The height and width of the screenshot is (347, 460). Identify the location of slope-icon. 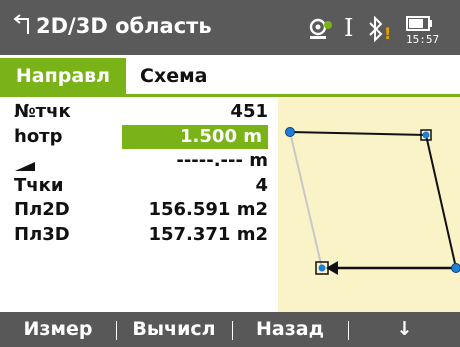
(25, 163).